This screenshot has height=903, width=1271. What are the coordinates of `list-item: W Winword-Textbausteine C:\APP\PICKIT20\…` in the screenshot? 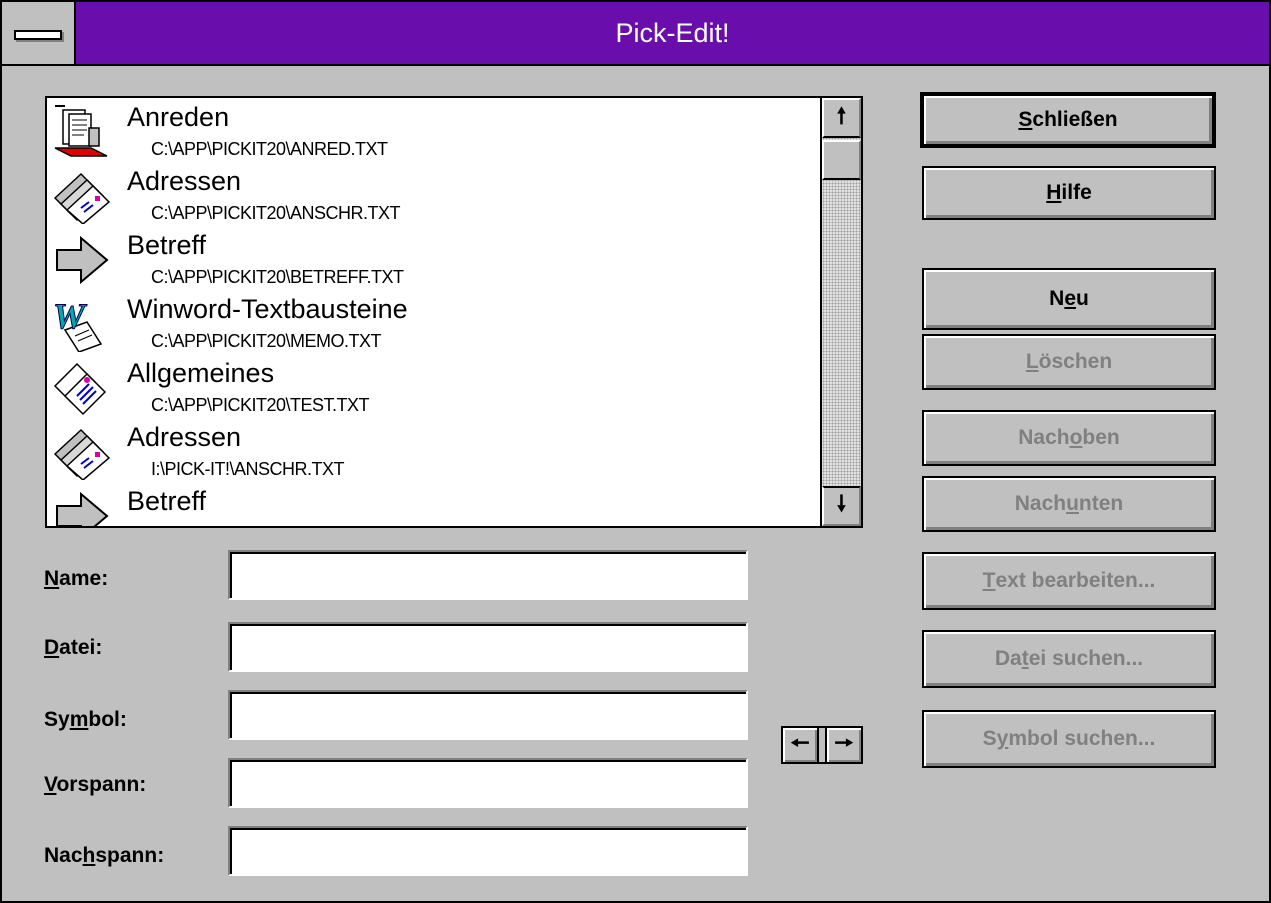 It's located at (433, 322).